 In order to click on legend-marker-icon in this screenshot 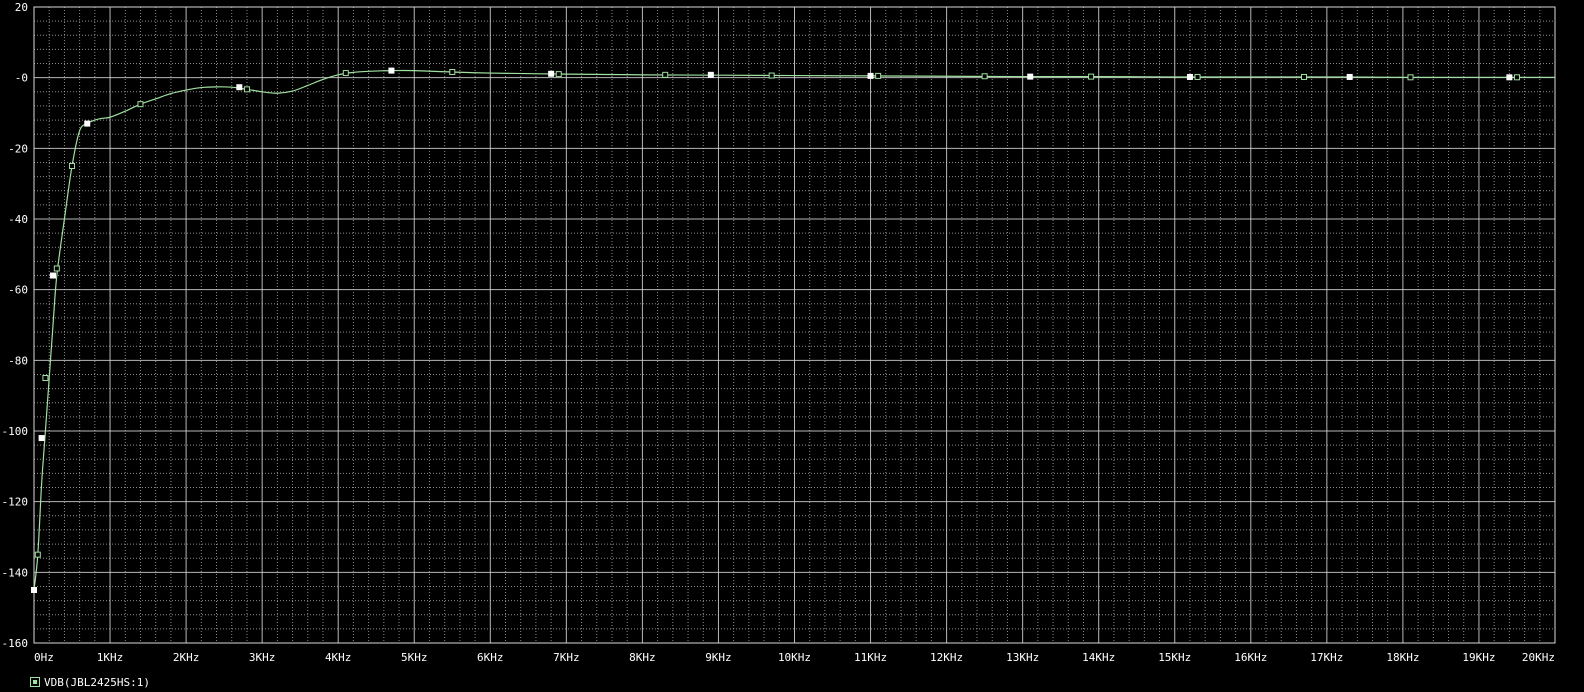, I will do `click(35, 682)`.